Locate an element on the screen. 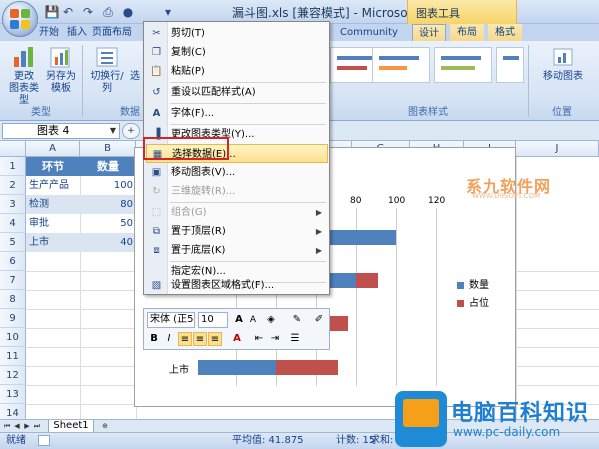  table-cell: 生产产品 is located at coordinates (53, 185).